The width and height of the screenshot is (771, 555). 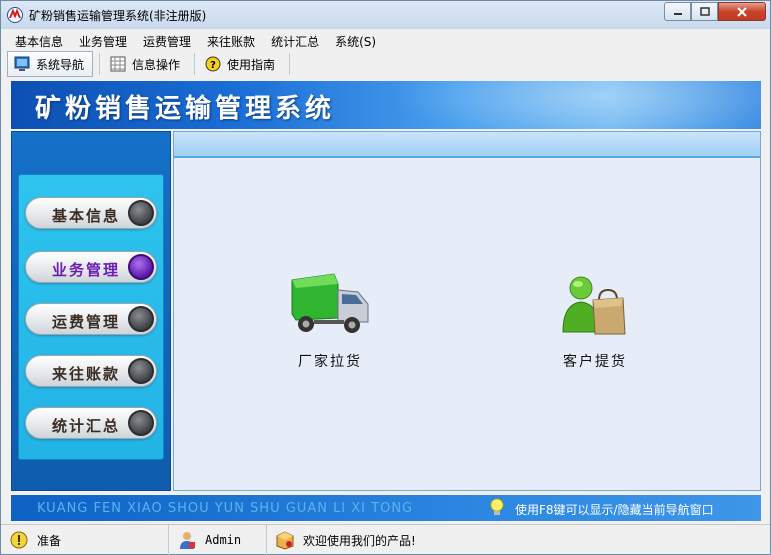 What do you see at coordinates (86, 322) in the screenshot?
I see `sidebar-item-label: 运费管理` at bounding box center [86, 322].